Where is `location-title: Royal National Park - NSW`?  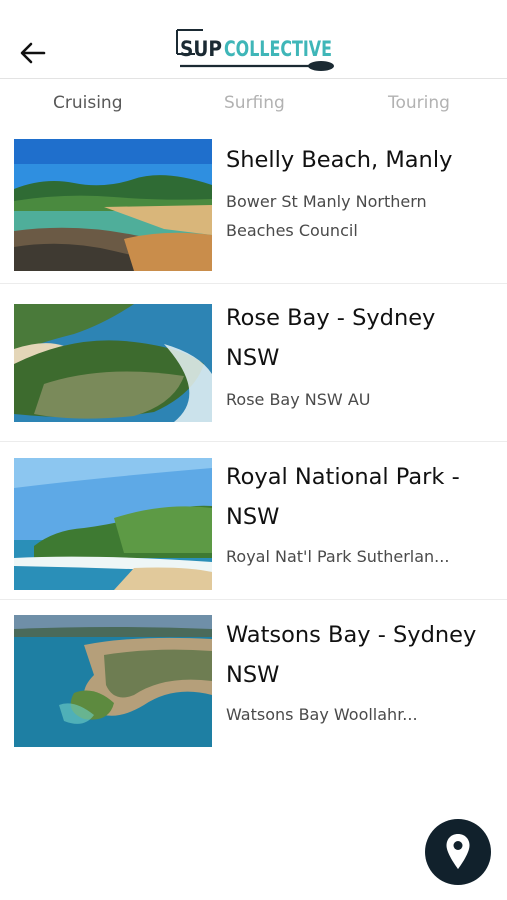
location-title: Royal National Park - NSW is located at coordinates (343, 497).